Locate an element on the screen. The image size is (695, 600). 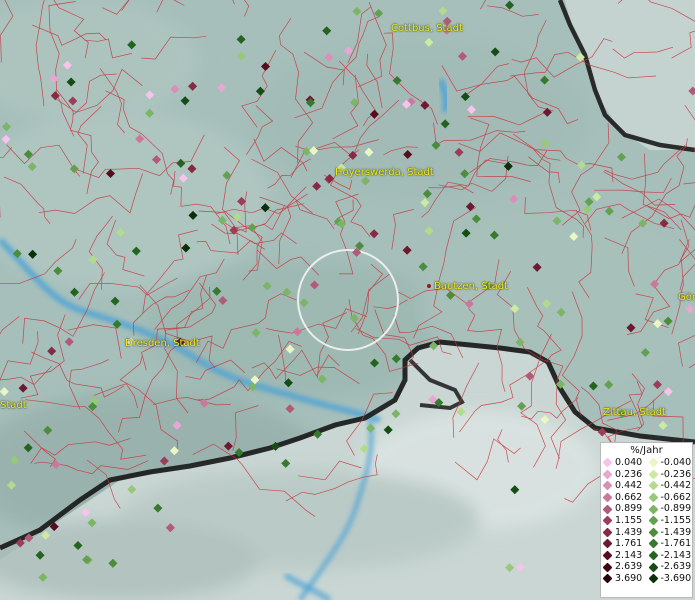
legend-value: 0.442 is located at coordinates (629, 486).